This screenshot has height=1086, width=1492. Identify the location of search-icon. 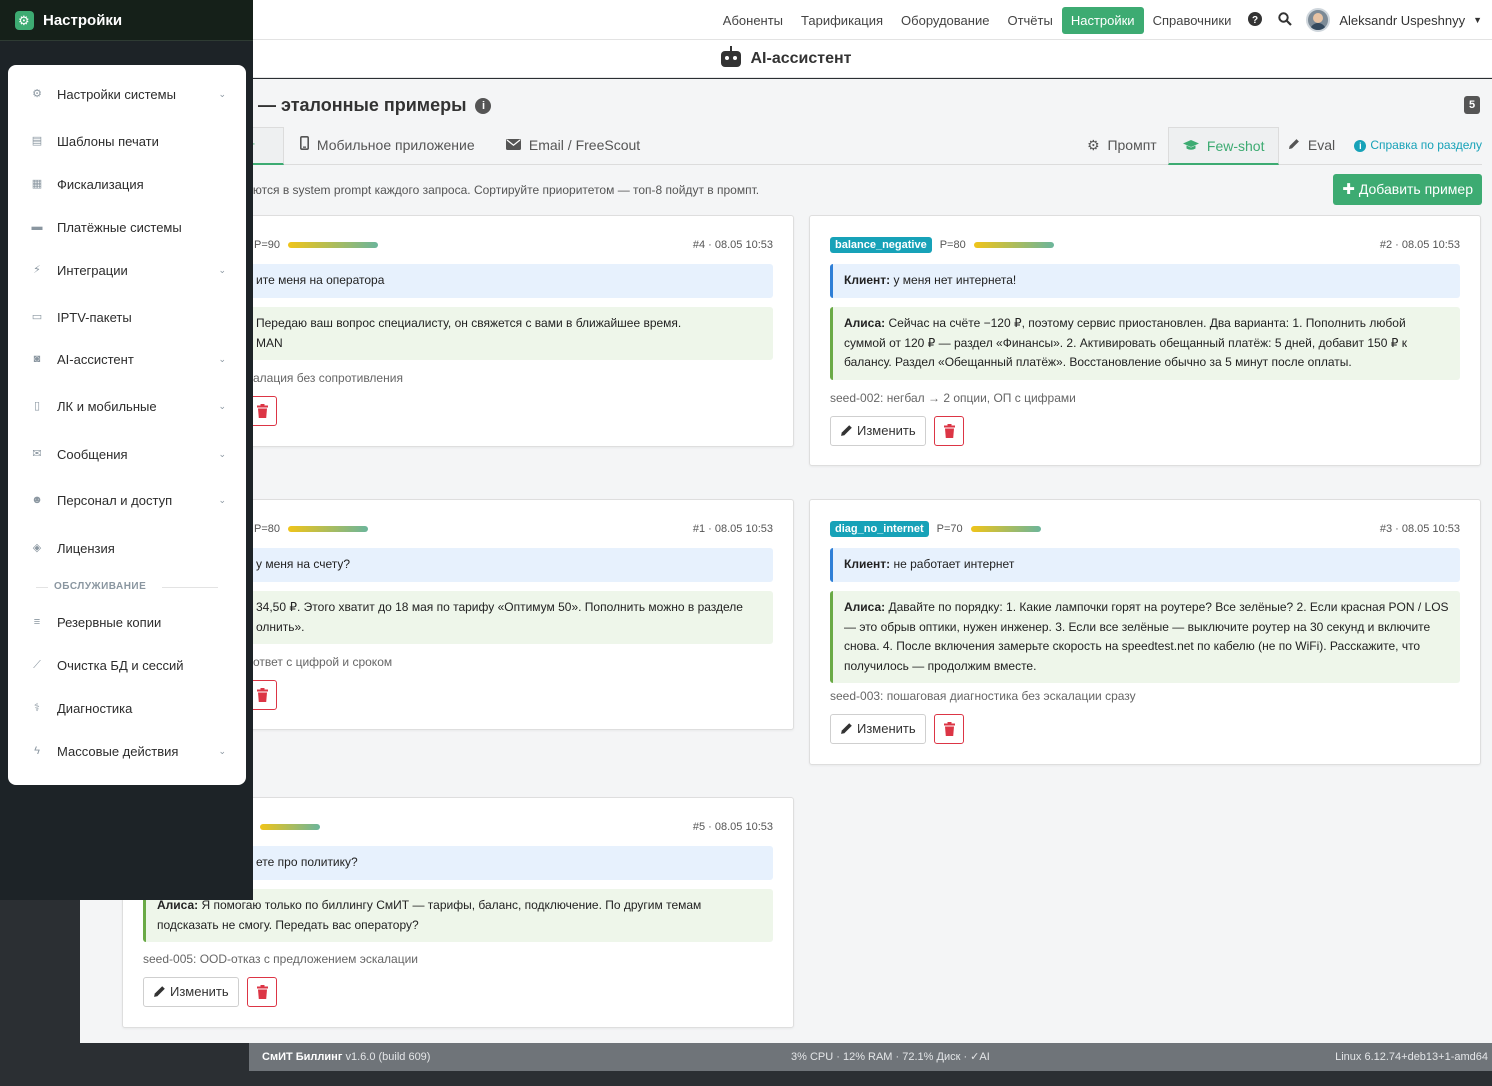
(1285, 20).